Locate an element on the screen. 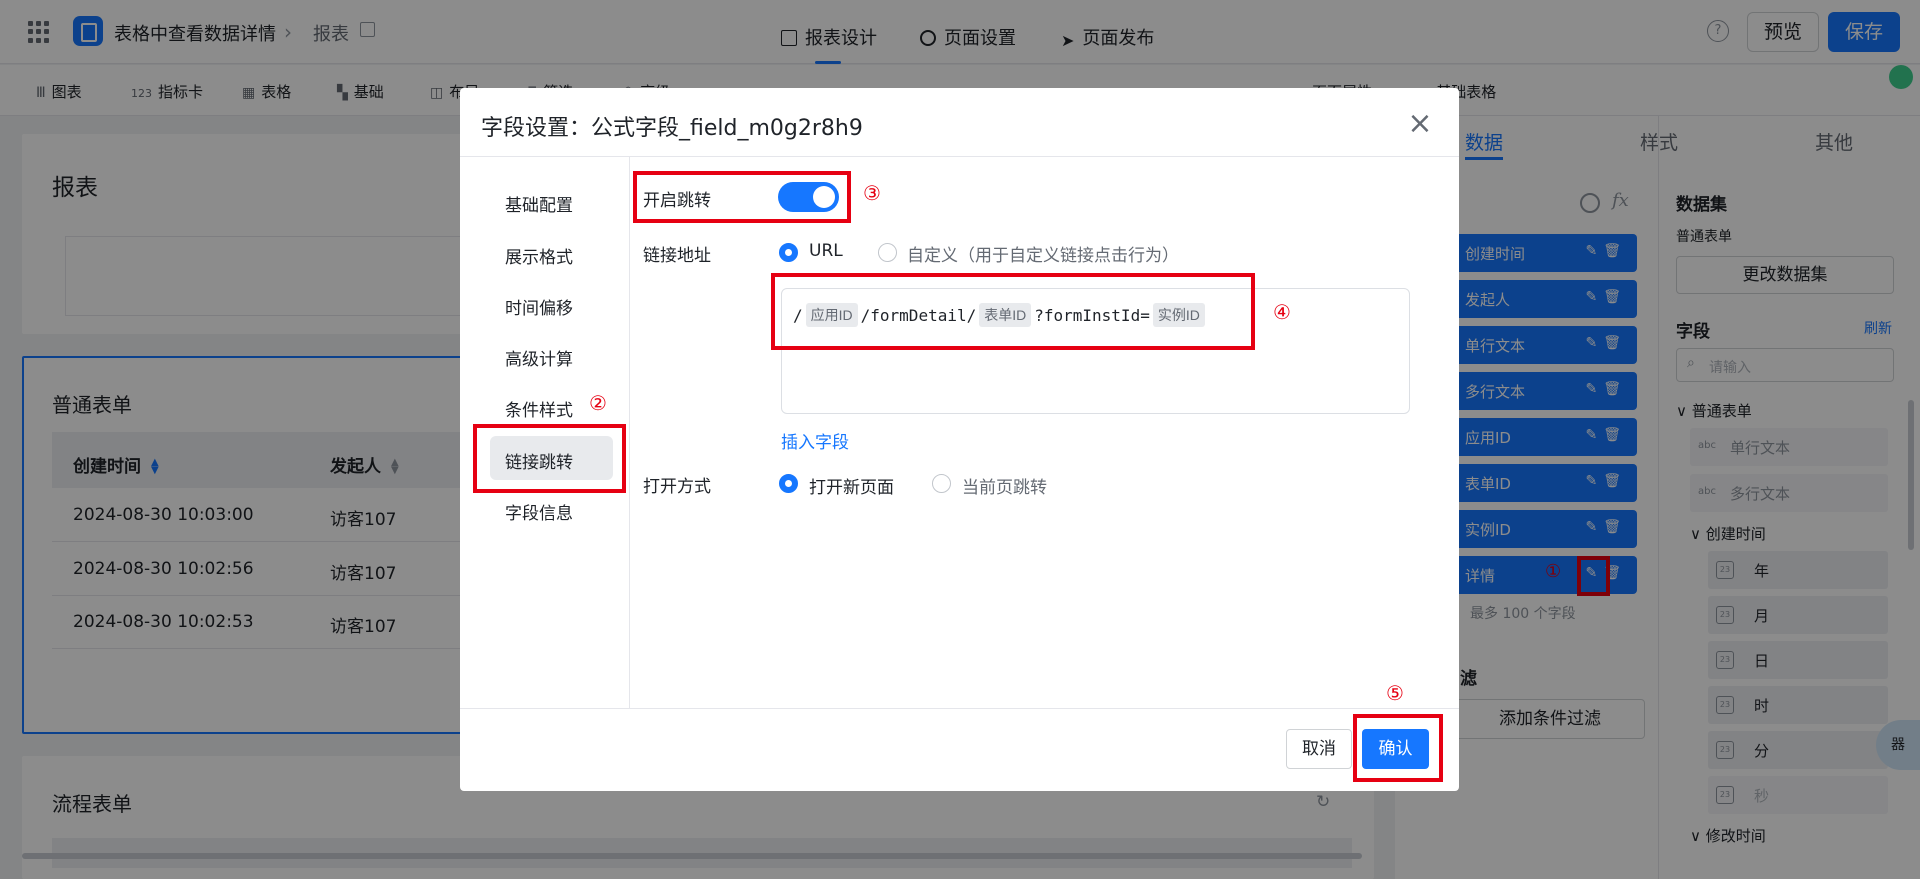  radio-new-page is located at coordinates (788, 483).